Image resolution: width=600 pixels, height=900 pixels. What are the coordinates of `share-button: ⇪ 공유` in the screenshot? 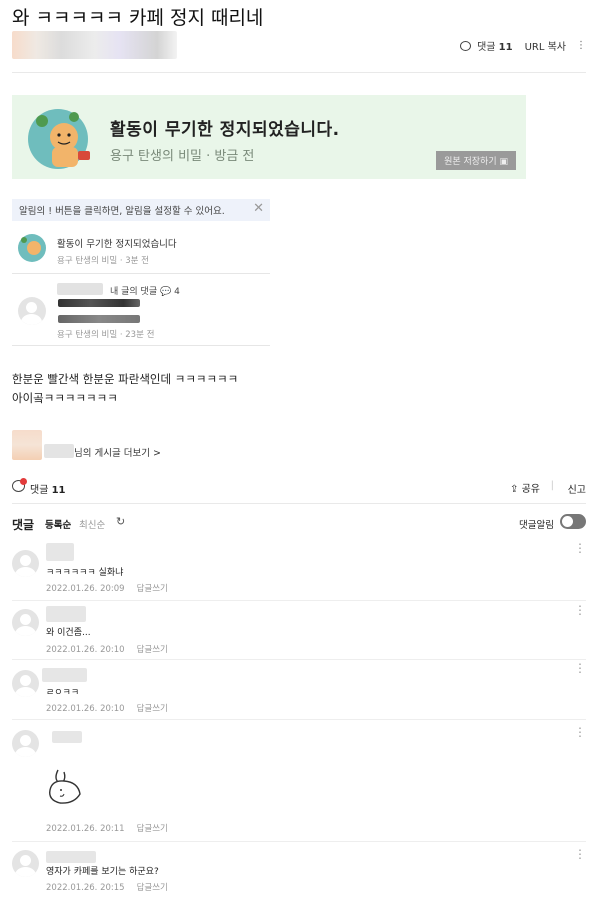 It's located at (525, 487).